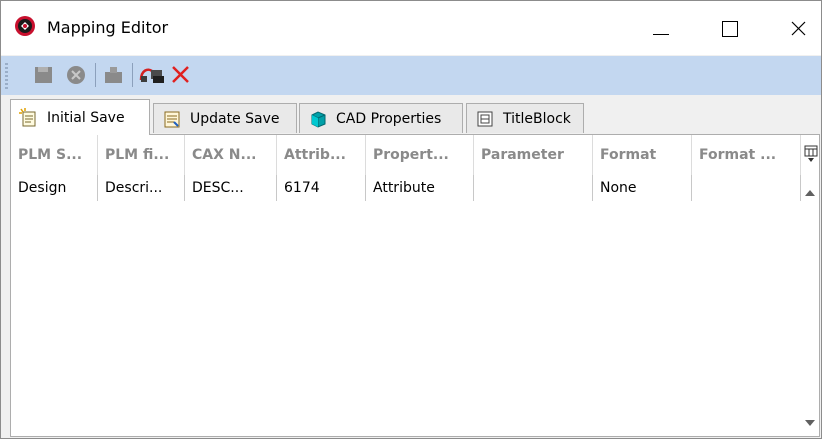 The image size is (822, 439). What do you see at coordinates (661, 34) in the screenshot?
I see `minimize-icon` at bounding box center [661, 34].